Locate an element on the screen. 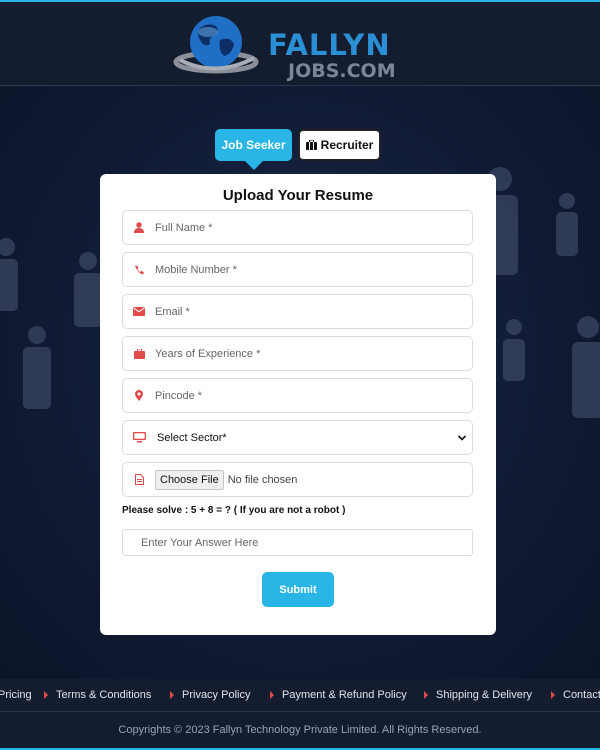 The width and height of the screenshot is (600, 750). sector-select: Select Sector* is located at coordinates (297, 437).